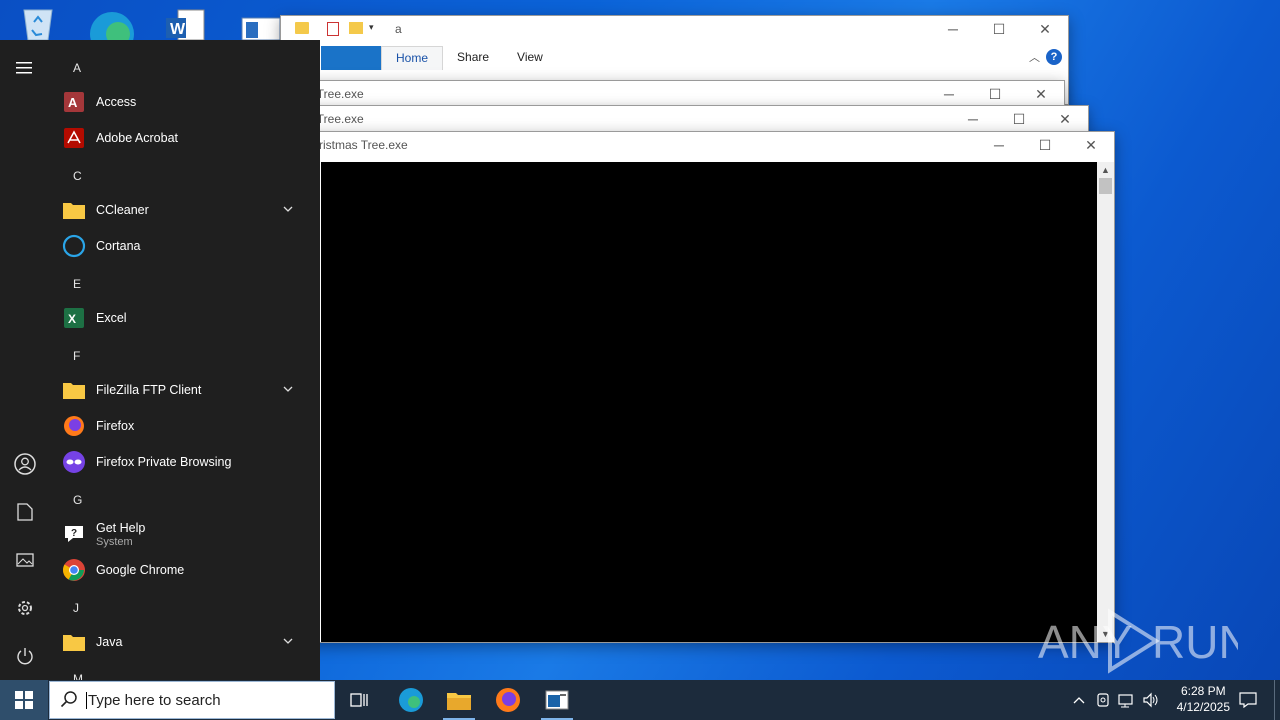 The width and height of the screenshot is (1280, 720). What do you see at coordinates (412, 58) in the screenshot?
I see `tab-home: Home` at bounding box center [412, 58].